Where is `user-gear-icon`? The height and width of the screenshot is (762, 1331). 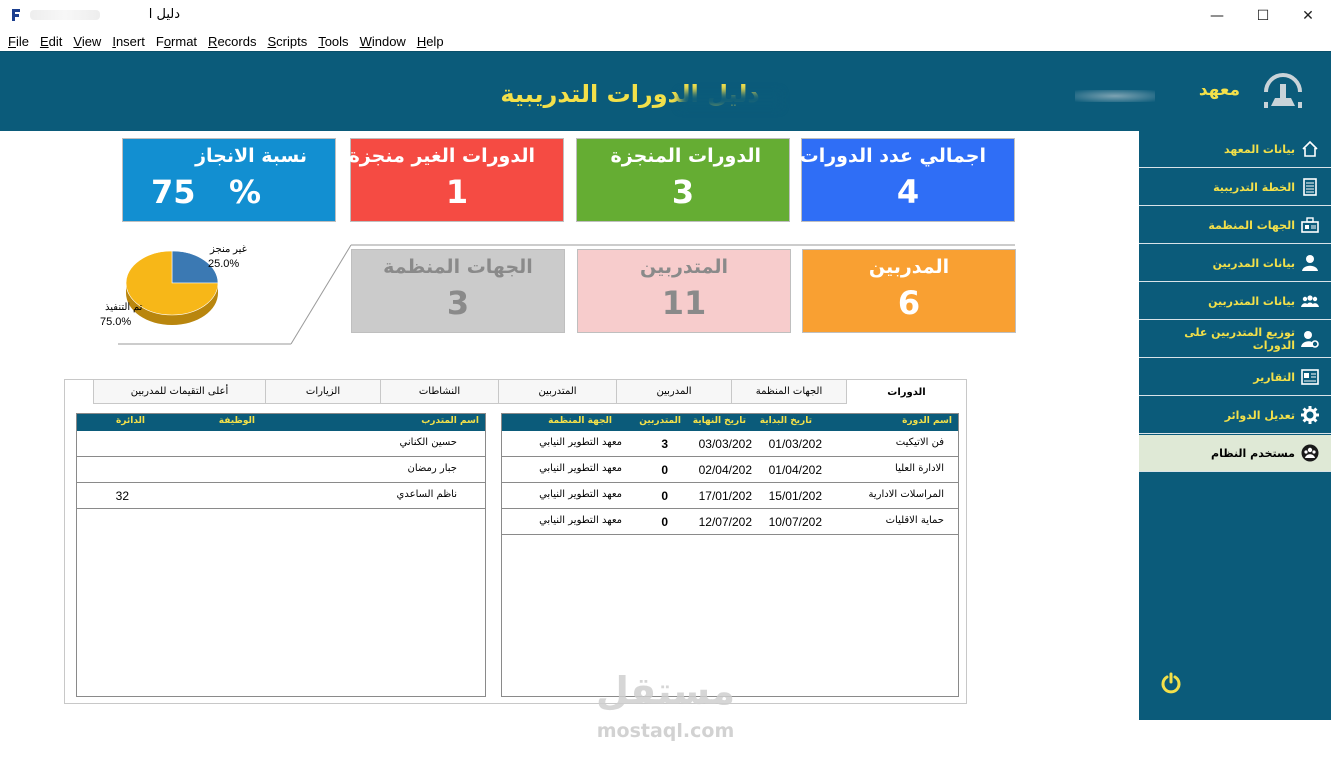 user-gear-icon is located at coordinates (1310, 339).